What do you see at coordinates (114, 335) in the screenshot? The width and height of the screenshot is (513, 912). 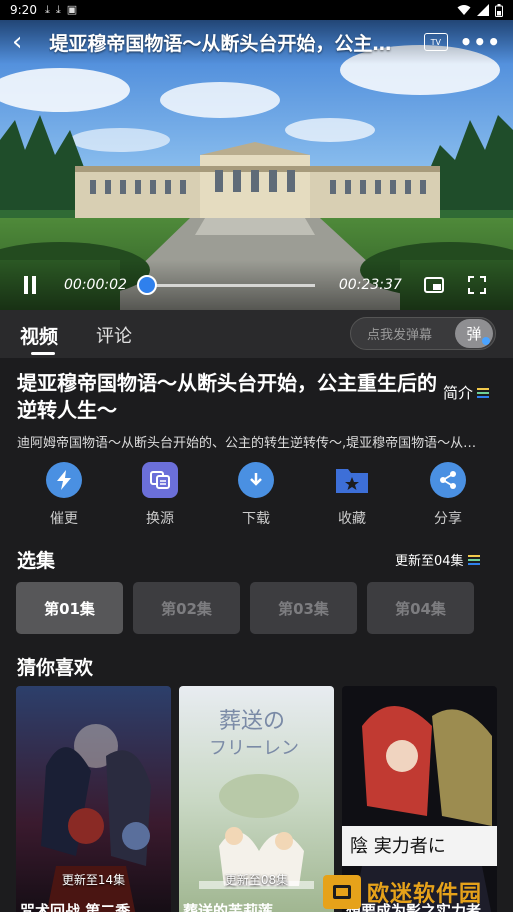 I see `tab-comments: 评论` at bounding box center [114, 335].